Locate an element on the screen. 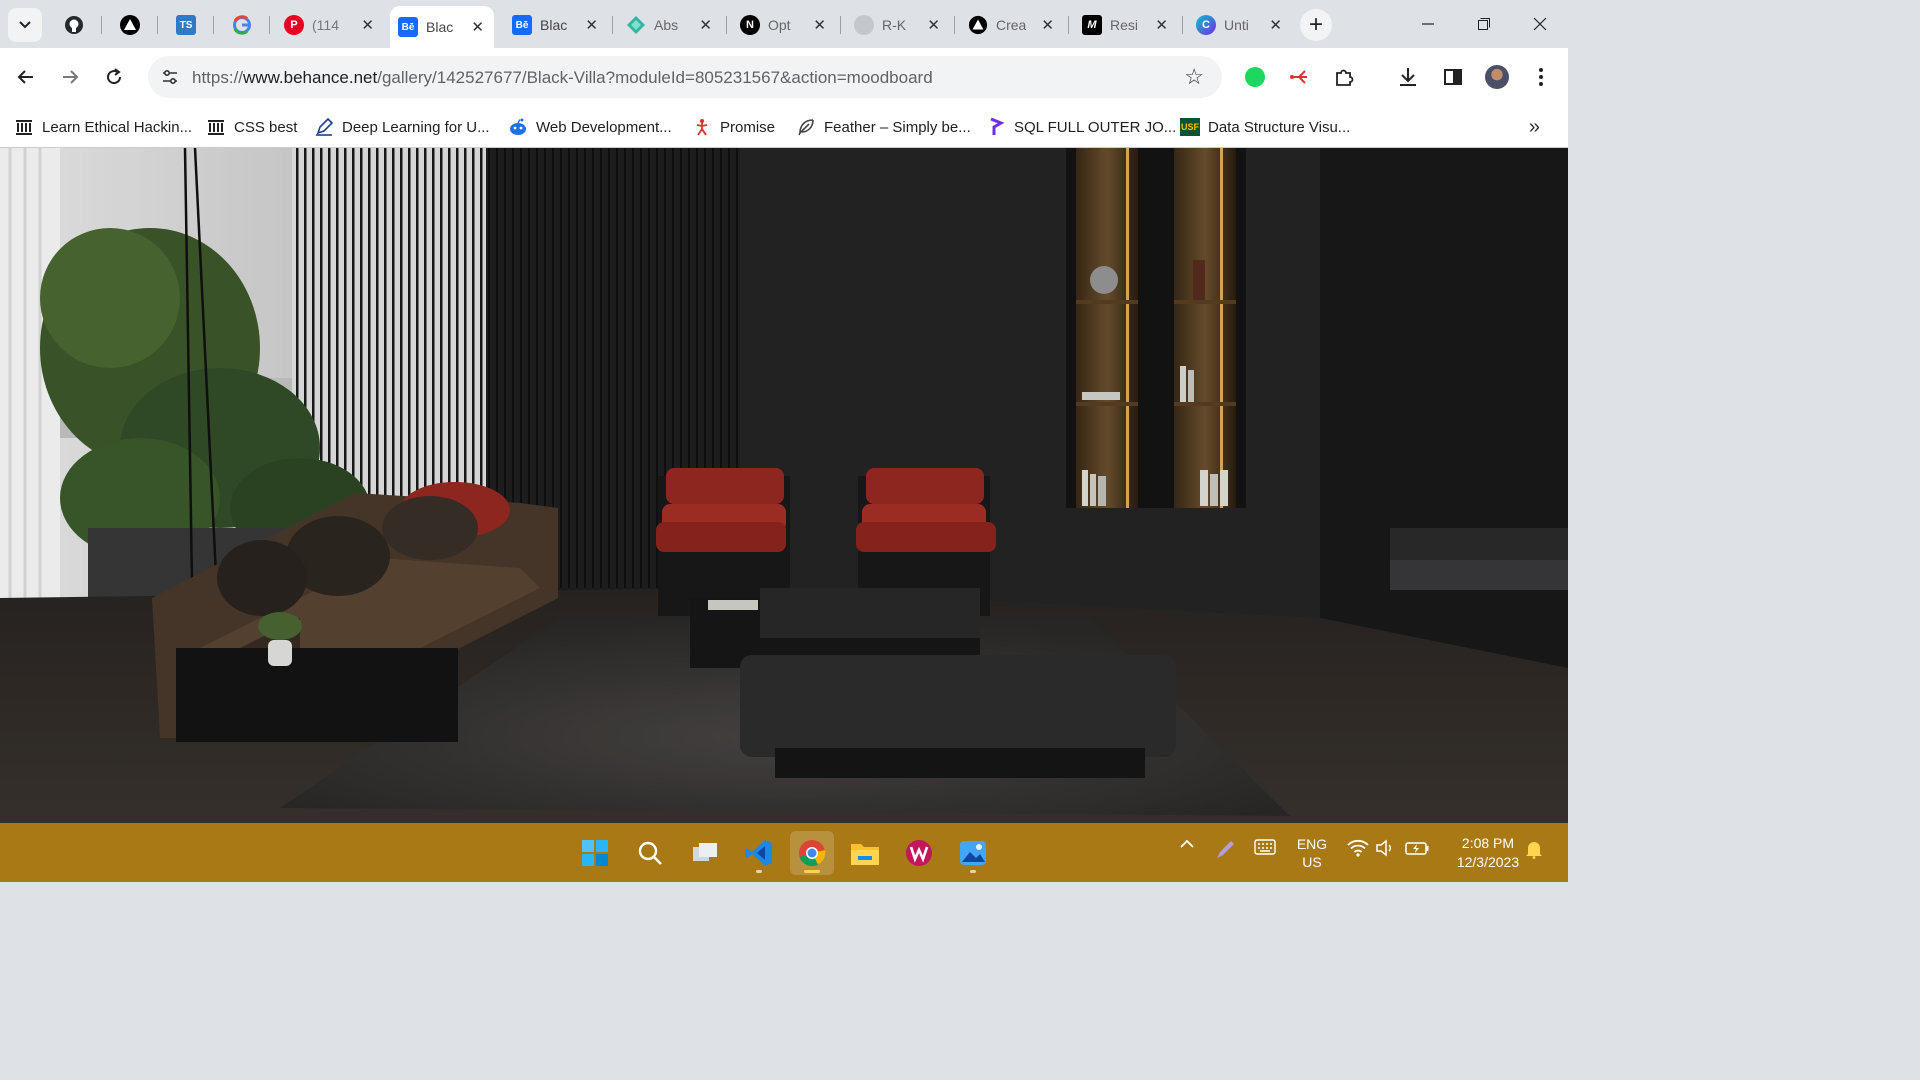 The image size is (1920, 1080). download-icon is located at coordinates (1408, 77).